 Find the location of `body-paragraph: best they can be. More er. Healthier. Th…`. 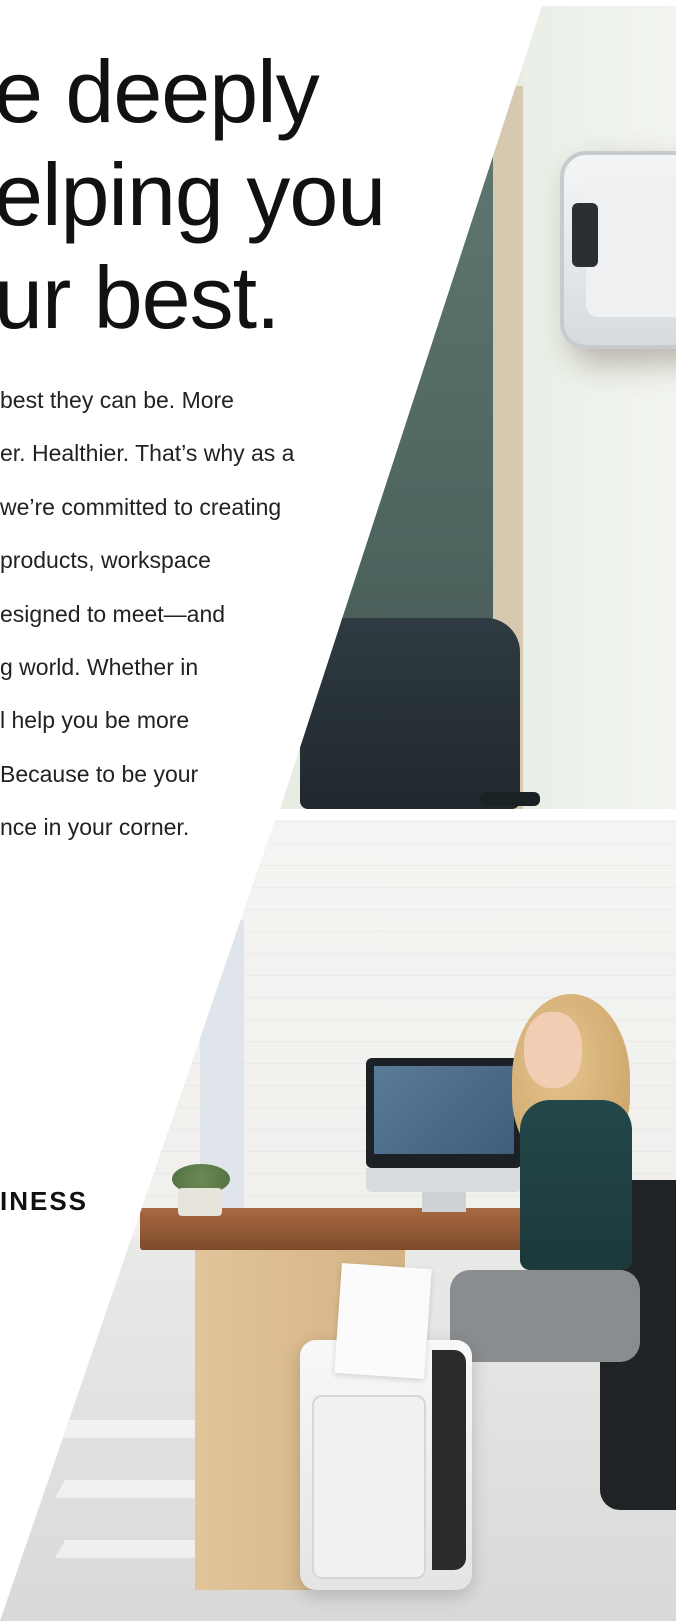

body-paragraph: best they can be. More er. Healthier. Th… is located at coordinates (147, 614).